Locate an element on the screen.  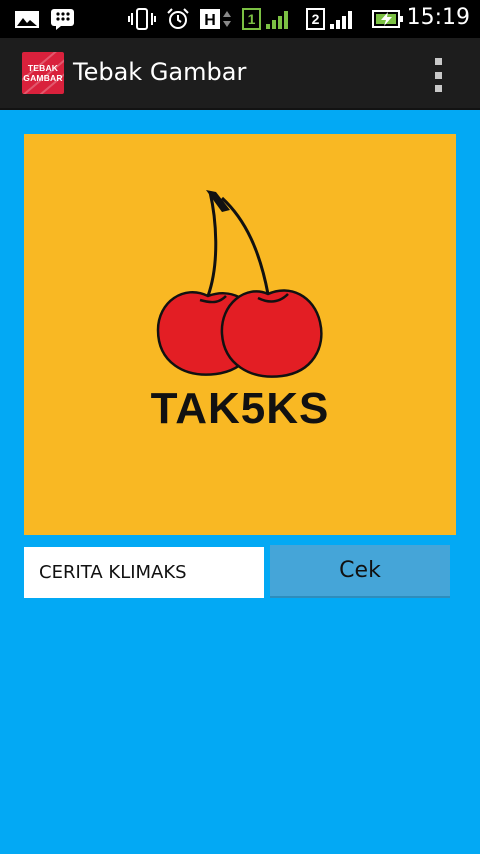
clue-text: TAK5KS is located at coordinates (240, 408).